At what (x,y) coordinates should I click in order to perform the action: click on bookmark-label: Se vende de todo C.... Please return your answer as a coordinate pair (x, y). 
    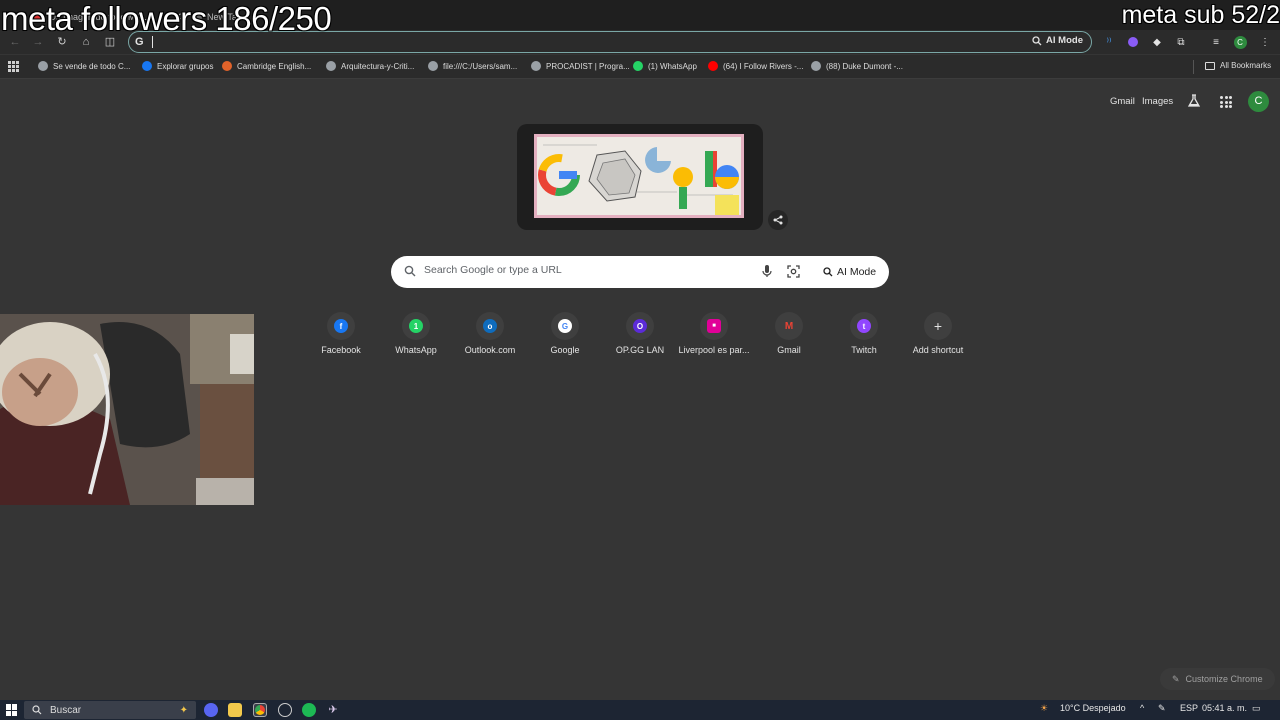
    Looking at the image, I should click on (92, 66).